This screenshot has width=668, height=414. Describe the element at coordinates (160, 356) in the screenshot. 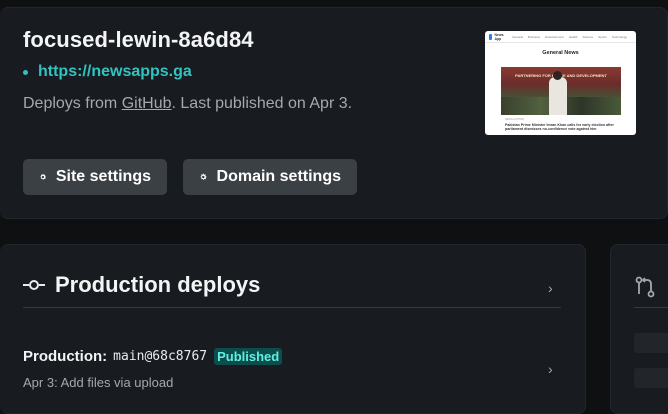

I see `deploy-branch-ref: main@68c8767` at that location.